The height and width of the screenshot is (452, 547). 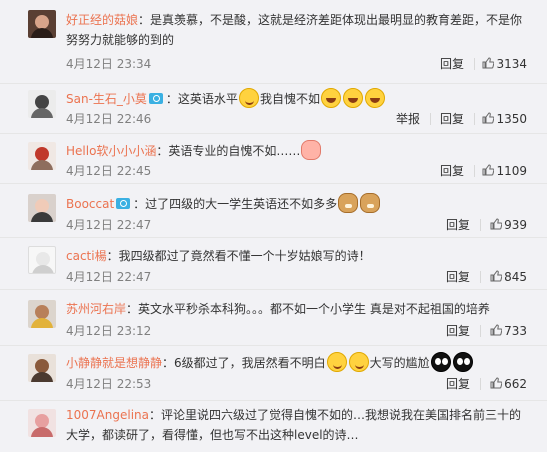 I want to click on like-button: 3134, so click(x=504, y=64).